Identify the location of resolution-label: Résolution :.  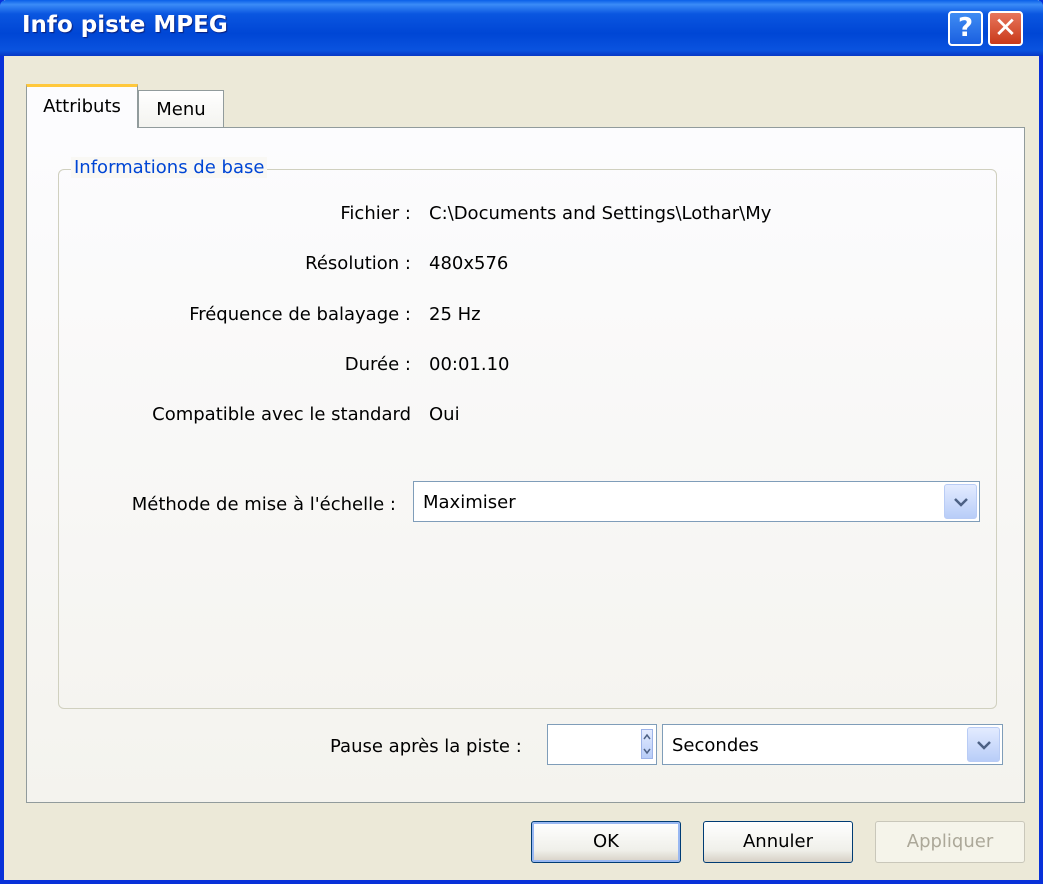
(358, 263).